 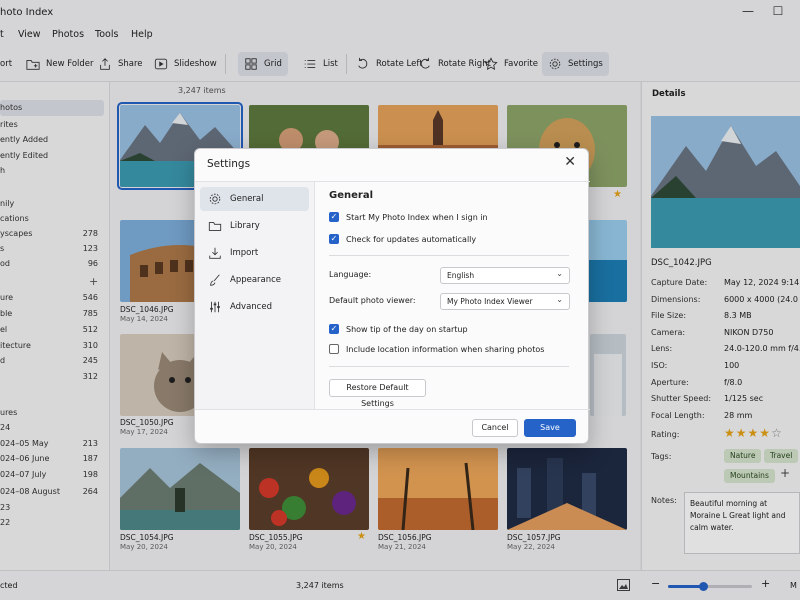 I want to click on viewer-label: Default photo viewer:, so click(x=372, y=300).